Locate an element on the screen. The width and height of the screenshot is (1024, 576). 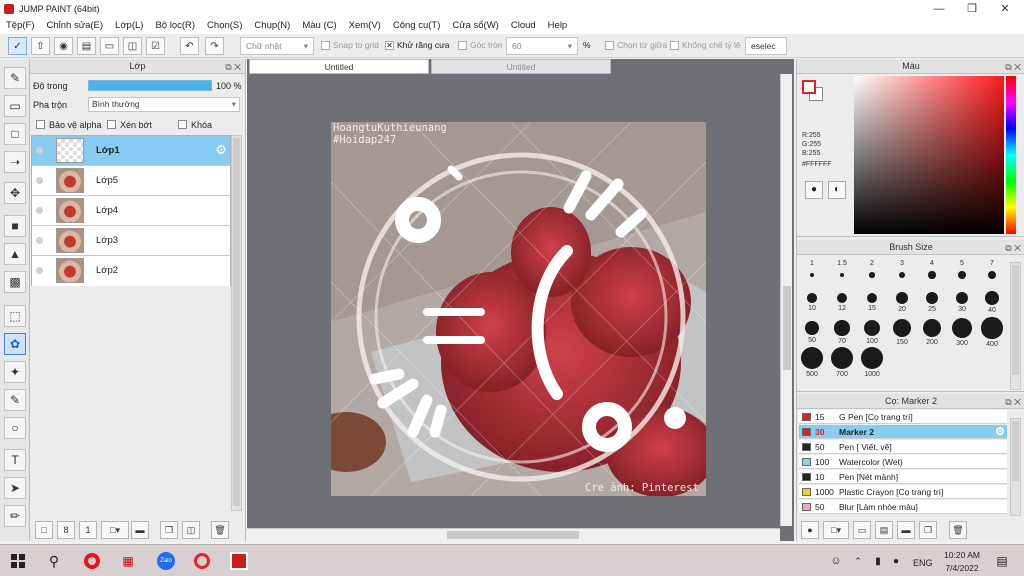
brush-size-option: 12 is located at coordinates (842, 300).